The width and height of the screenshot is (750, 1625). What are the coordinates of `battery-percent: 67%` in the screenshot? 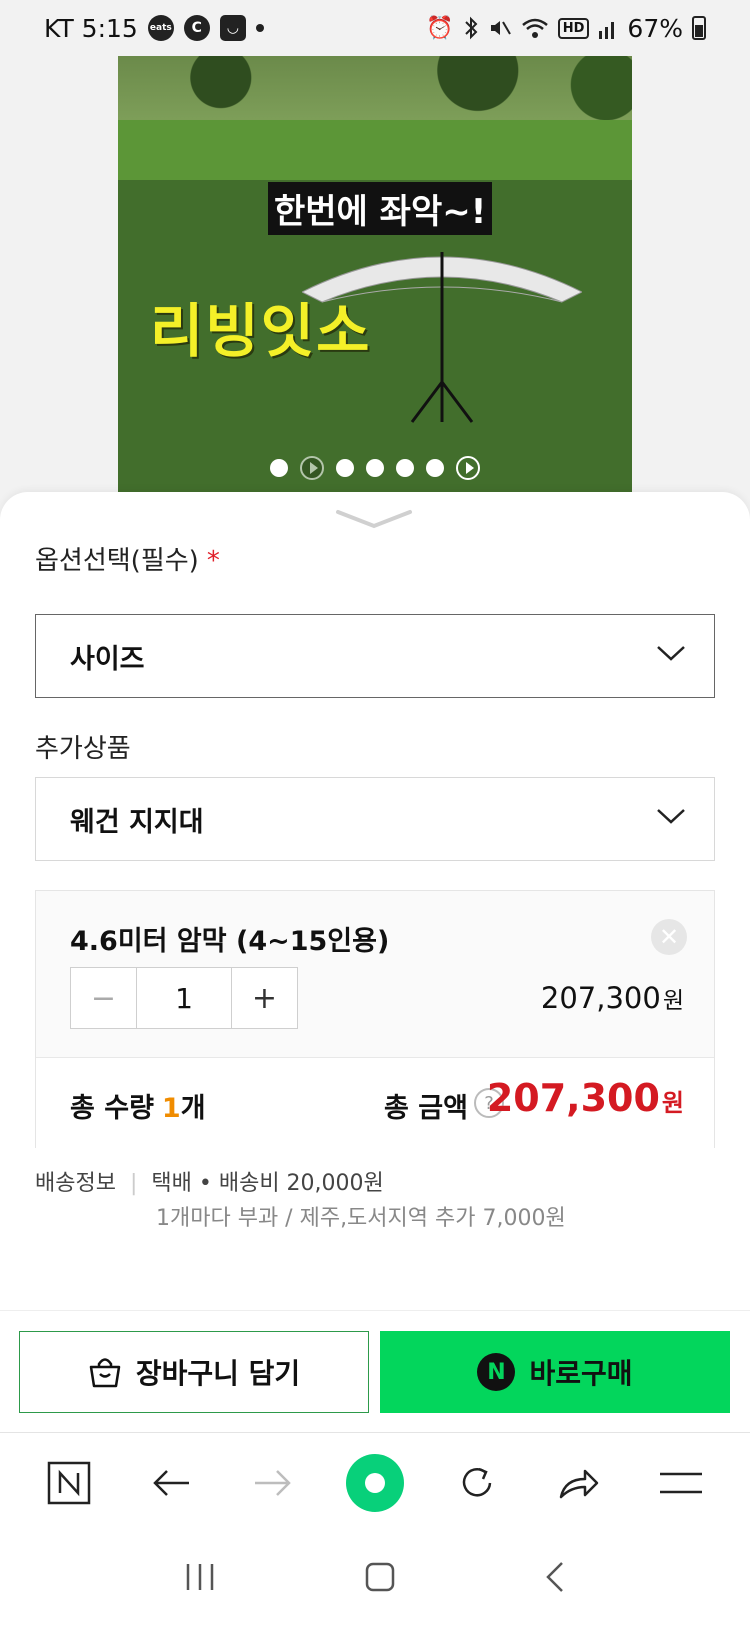 It's located at (655, 28).